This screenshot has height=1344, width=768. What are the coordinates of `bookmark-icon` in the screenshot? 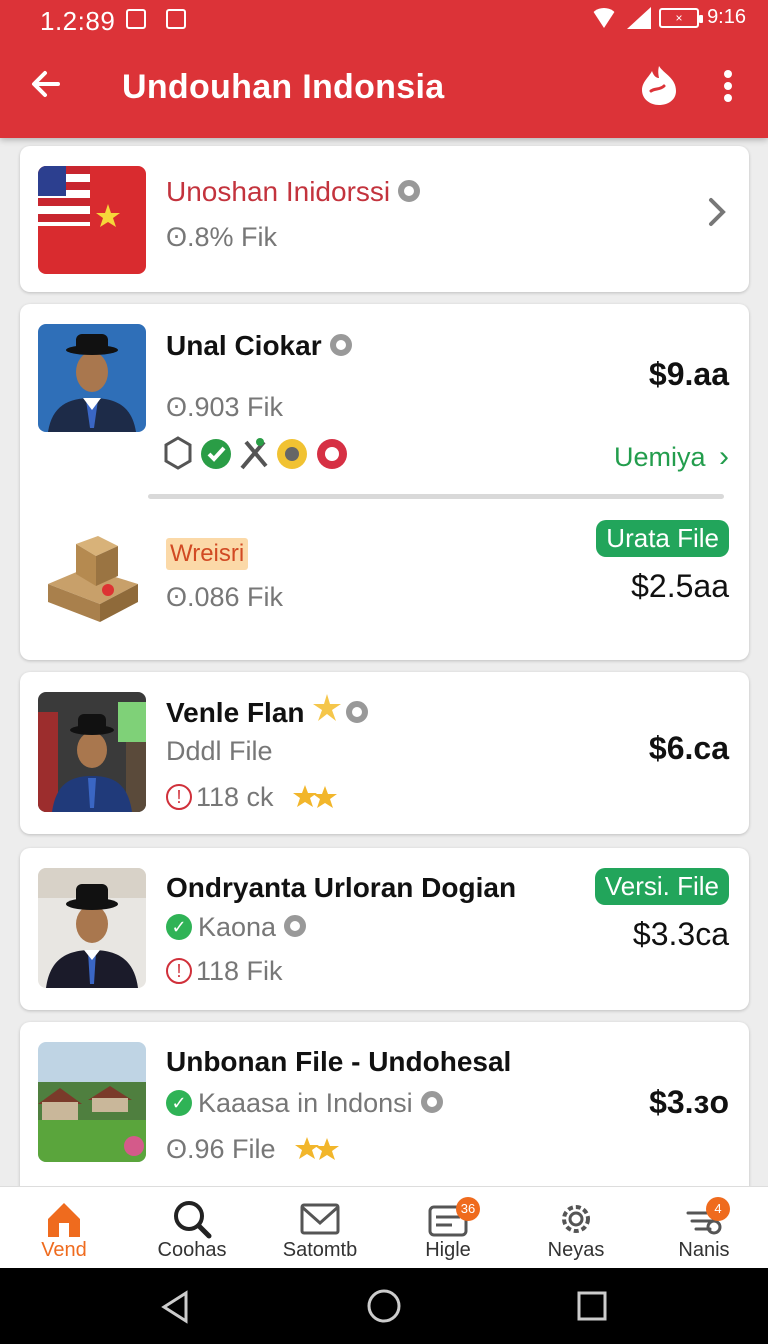 It's located at (136, 19).